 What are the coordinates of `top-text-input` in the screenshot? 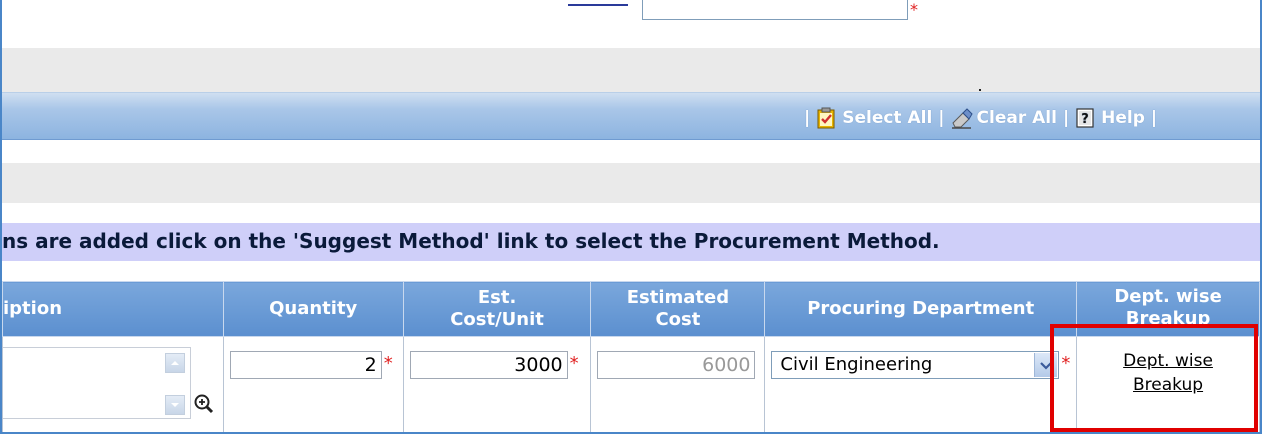 It's located at (775, 10).